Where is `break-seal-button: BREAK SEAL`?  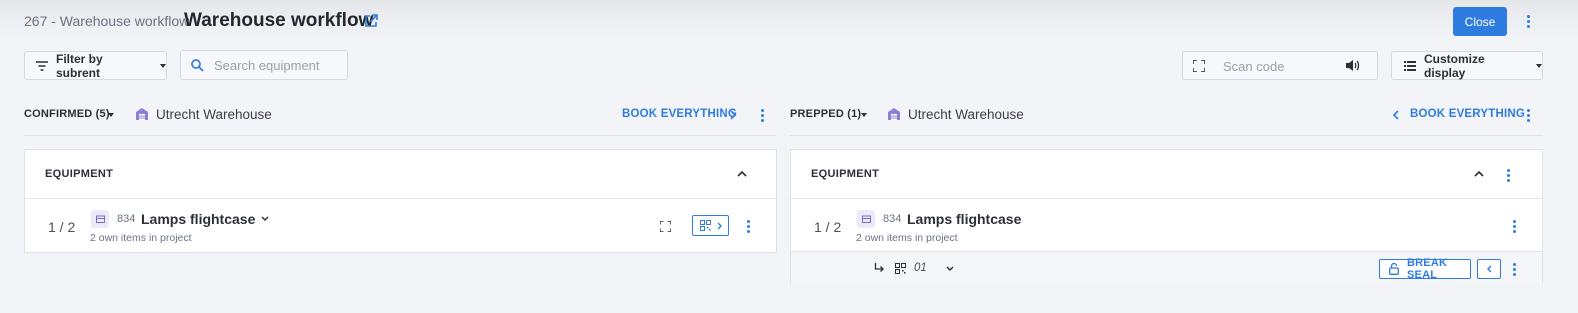
break-seal-button: BREAK SEAL is located at coordinates (1425, 269).